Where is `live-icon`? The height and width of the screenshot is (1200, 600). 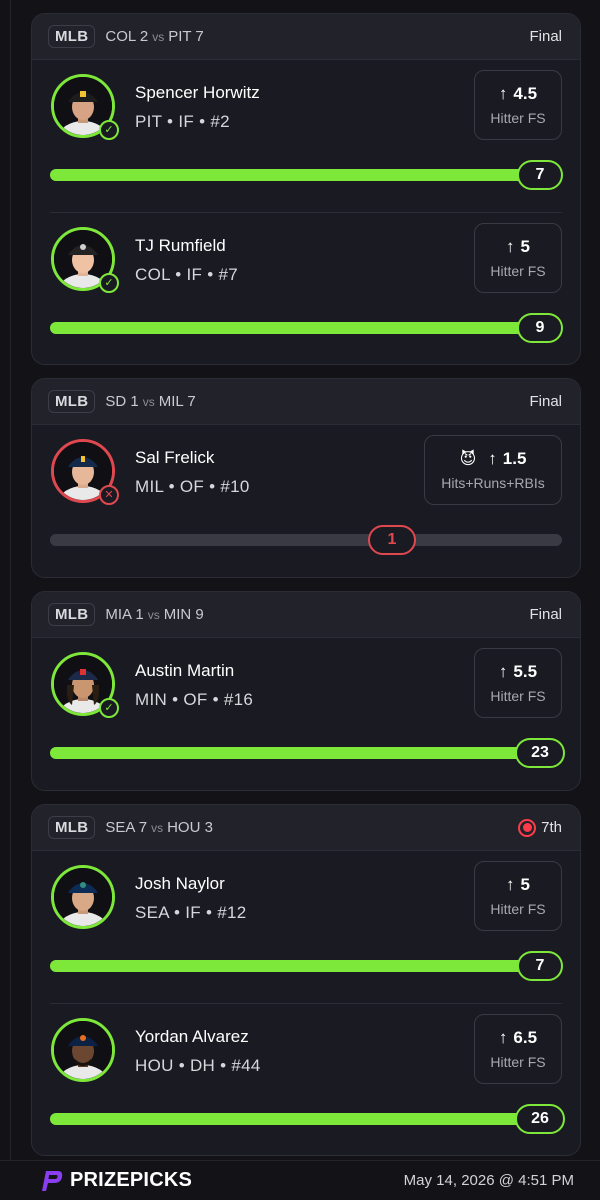
live-icon is located at coordinates (527, 827).